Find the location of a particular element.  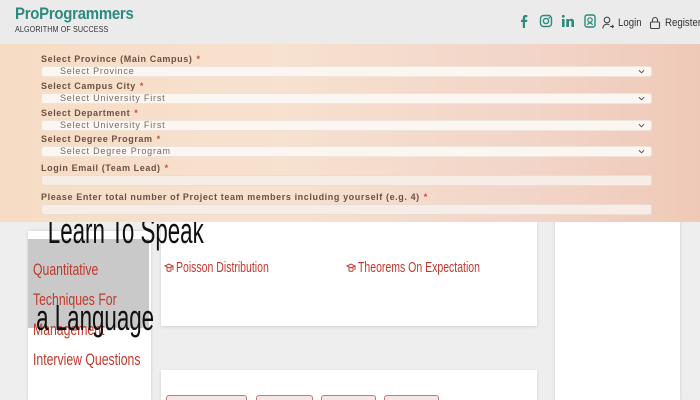

topic-label: Poisson Distribution is located at coordinates (222, 267).